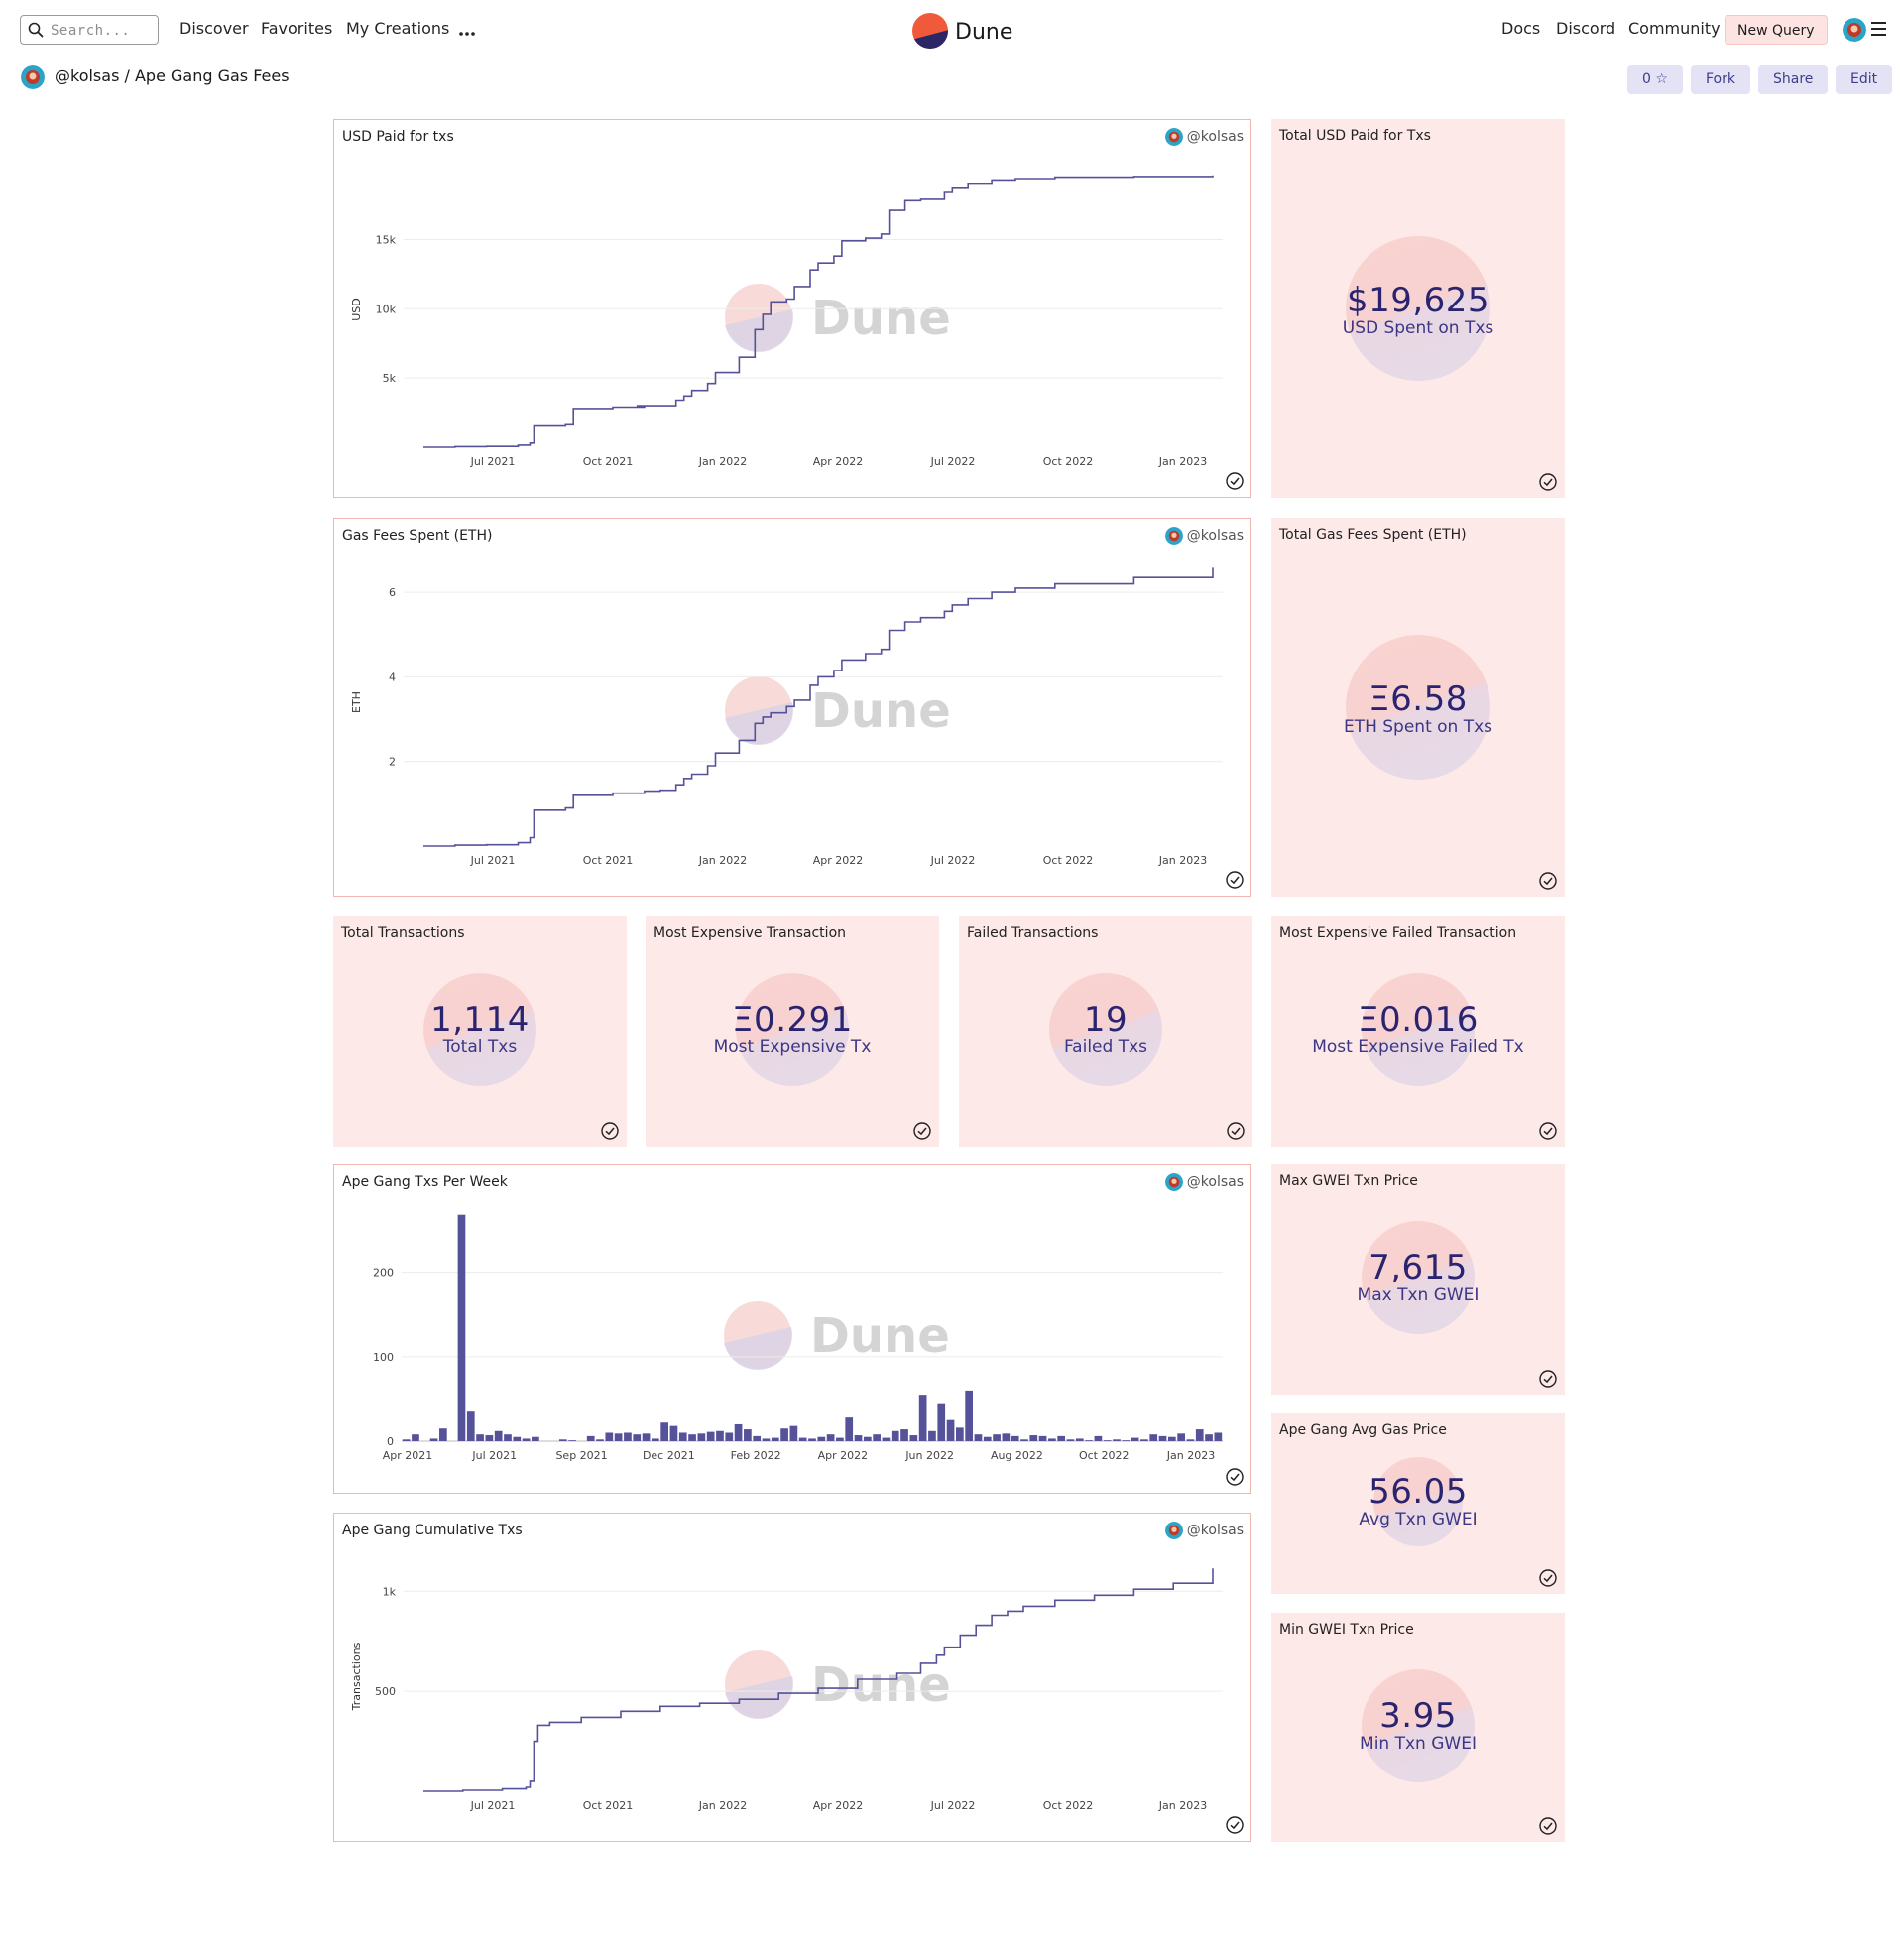 Image resolution: width=1904 pixels, height=1953 pixels. Describe the element at coordinates (881, 1685) in the screenshot. I see `watermark-text: Dune` at that location.